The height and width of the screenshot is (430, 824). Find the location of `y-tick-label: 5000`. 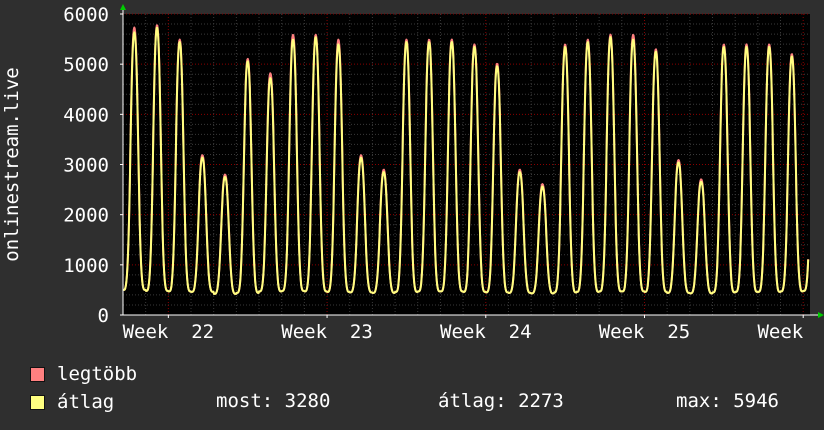

y-tick-label: 5000 is located at coordinates (86, 65).